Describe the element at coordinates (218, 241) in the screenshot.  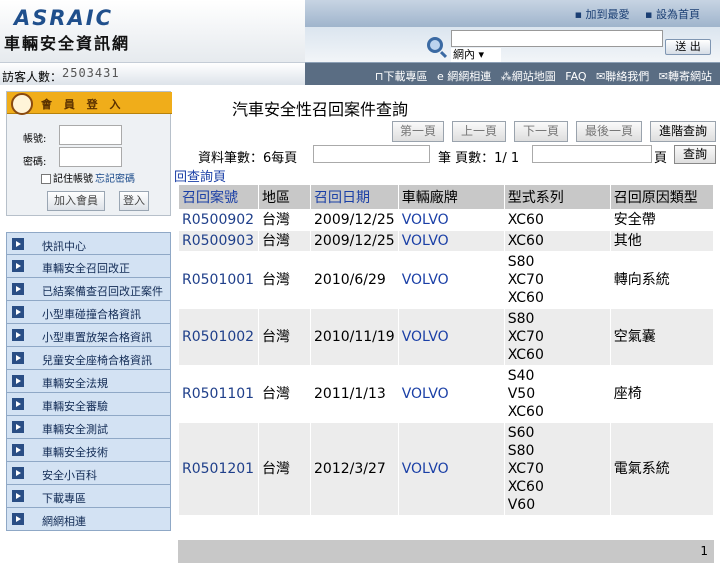
I see `recall-id-link: R0500903` at that location.